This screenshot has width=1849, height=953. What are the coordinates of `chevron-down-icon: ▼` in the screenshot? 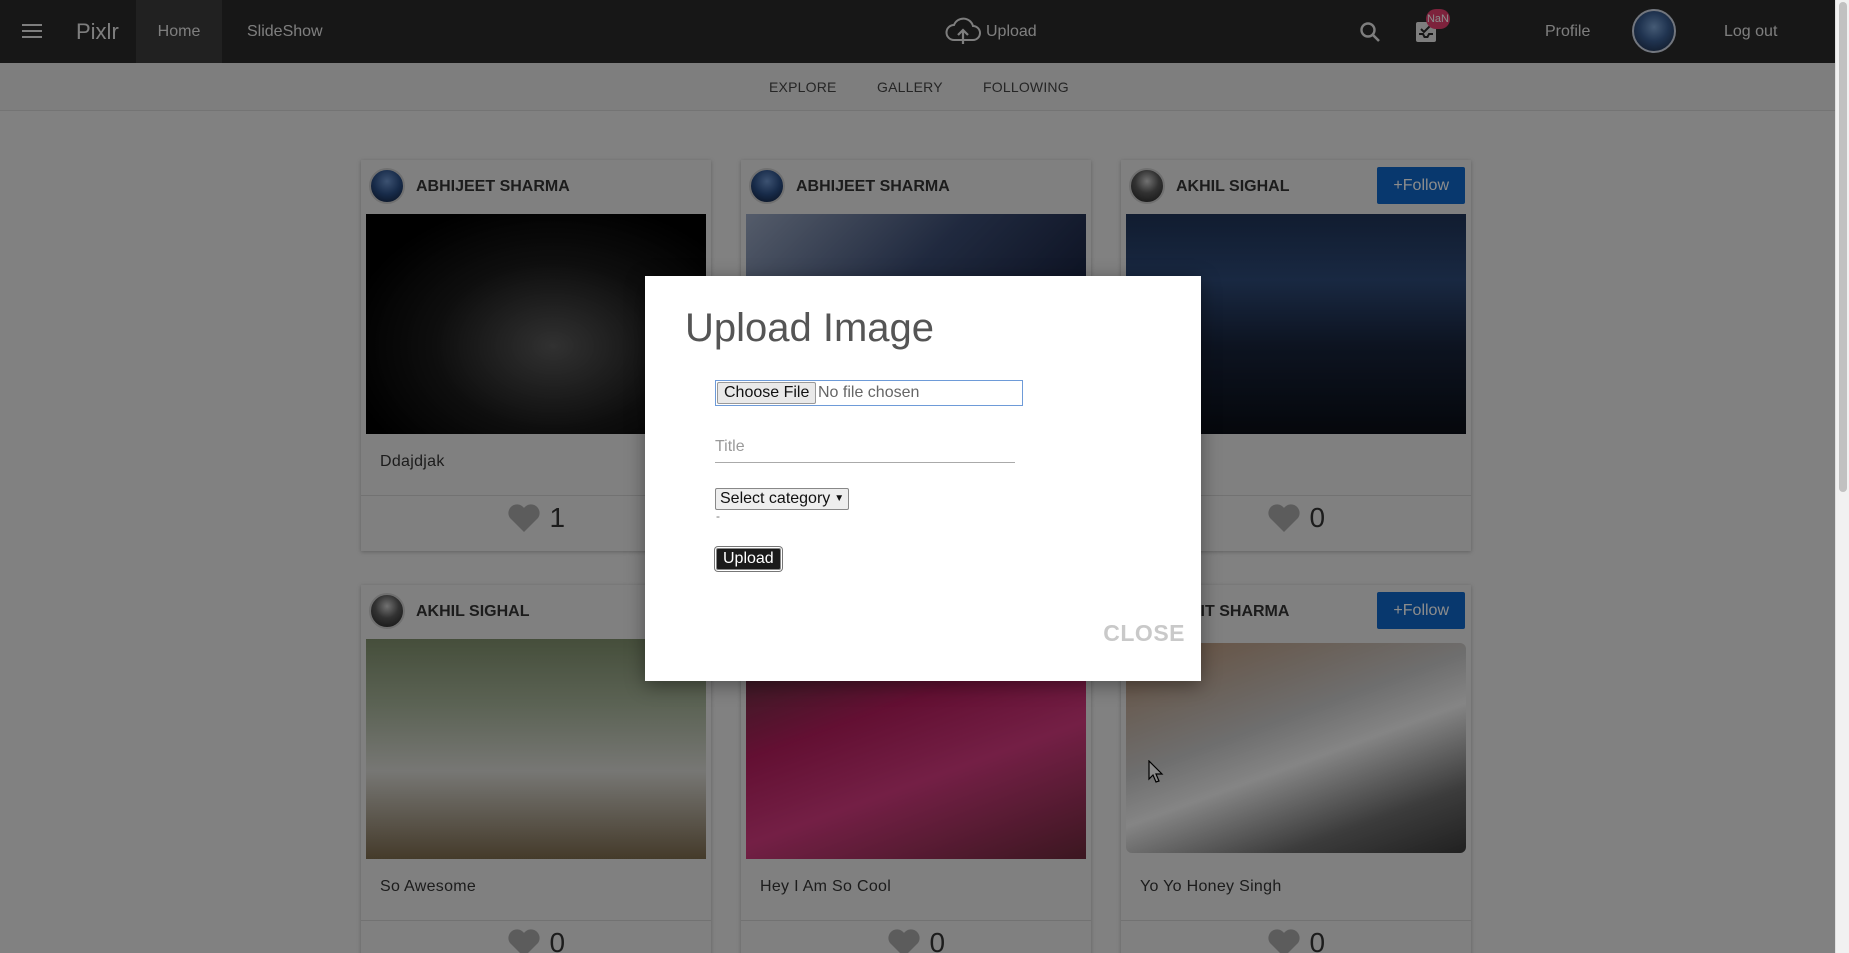 It's located at (839, 498).